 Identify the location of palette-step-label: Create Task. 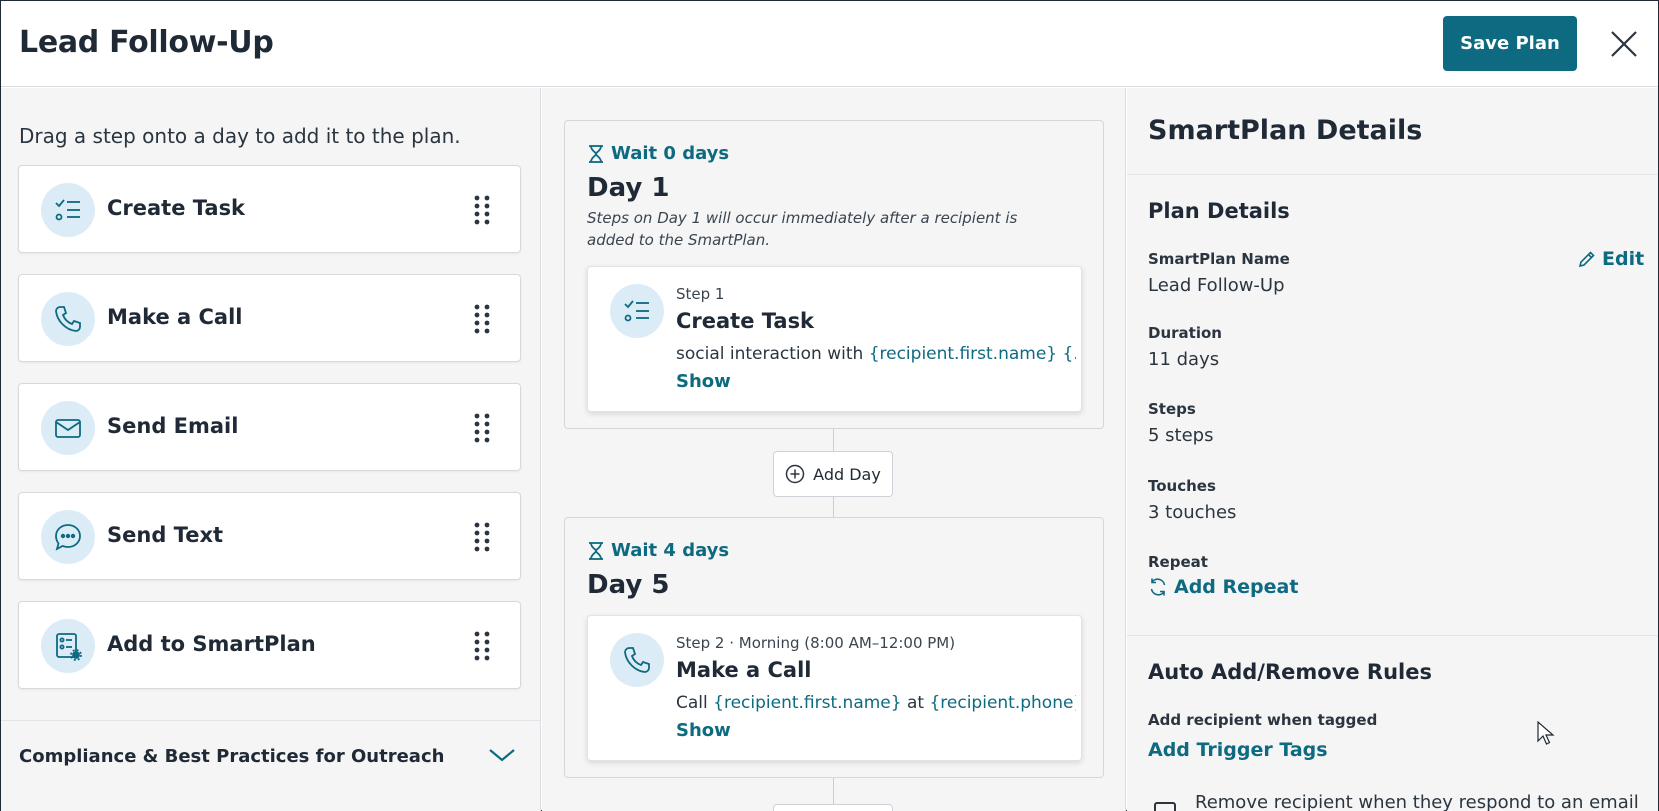
(176, 208).